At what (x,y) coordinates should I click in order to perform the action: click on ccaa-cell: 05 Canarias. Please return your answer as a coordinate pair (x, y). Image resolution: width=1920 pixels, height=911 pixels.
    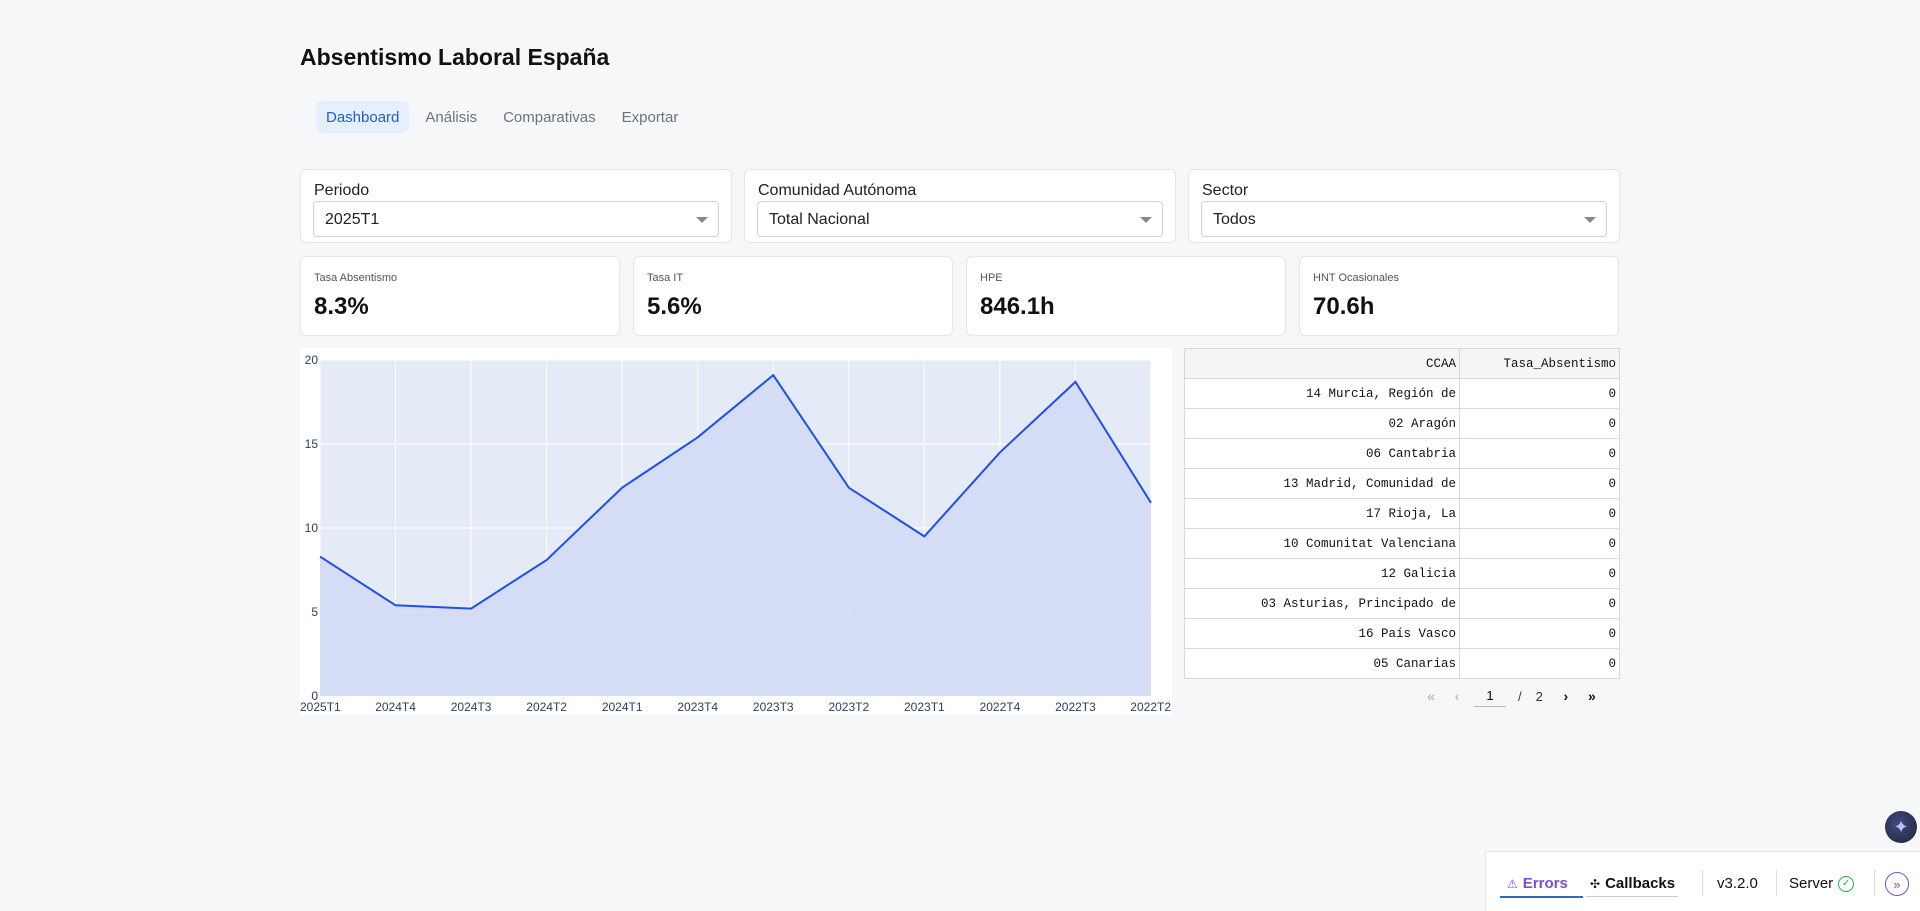
    Looking at the image, I should click on (1322, 663).